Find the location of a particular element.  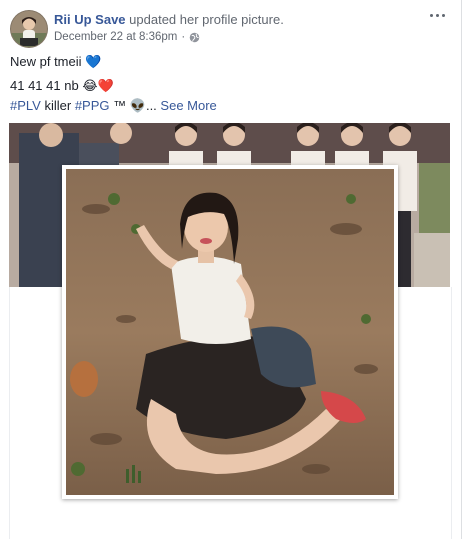

post-line-2: 41 41 41 nb 😂❤️ is located at coordinates (62, 86).